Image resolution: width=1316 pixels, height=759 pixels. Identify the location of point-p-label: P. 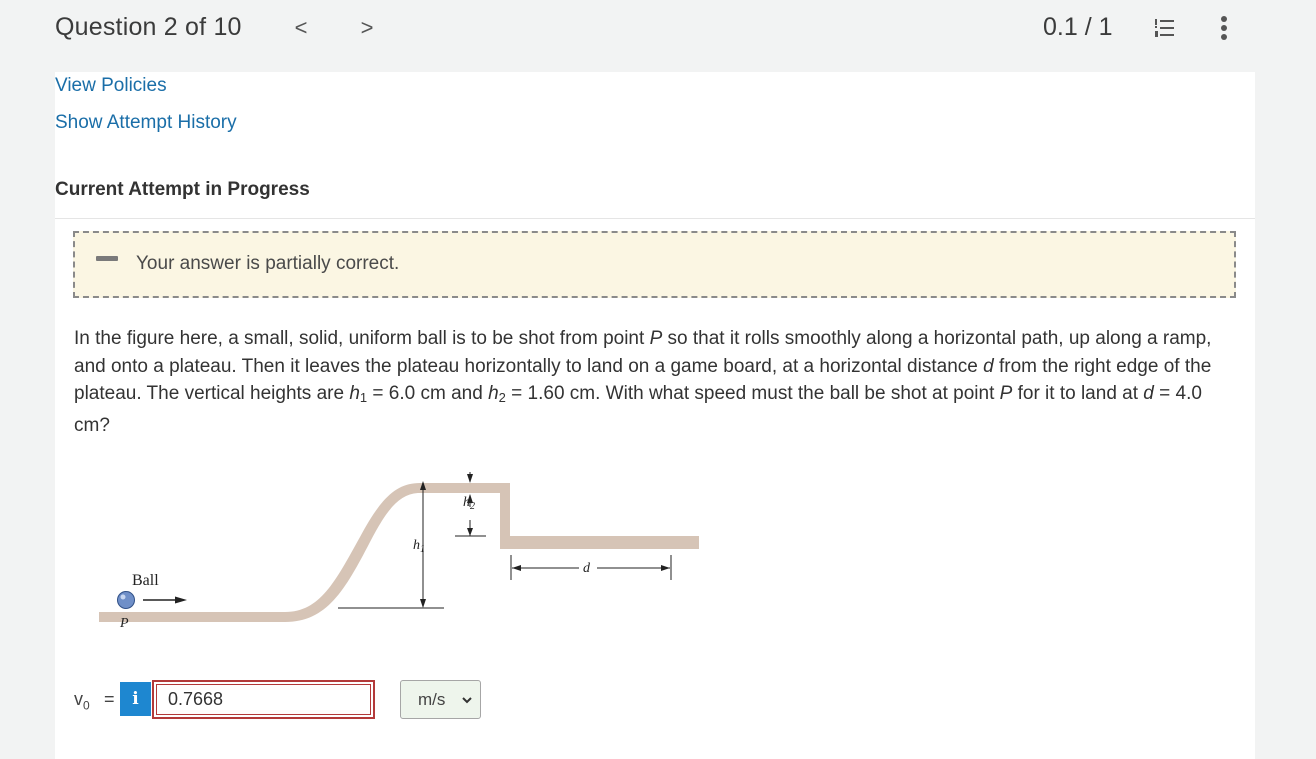
(124, 623).